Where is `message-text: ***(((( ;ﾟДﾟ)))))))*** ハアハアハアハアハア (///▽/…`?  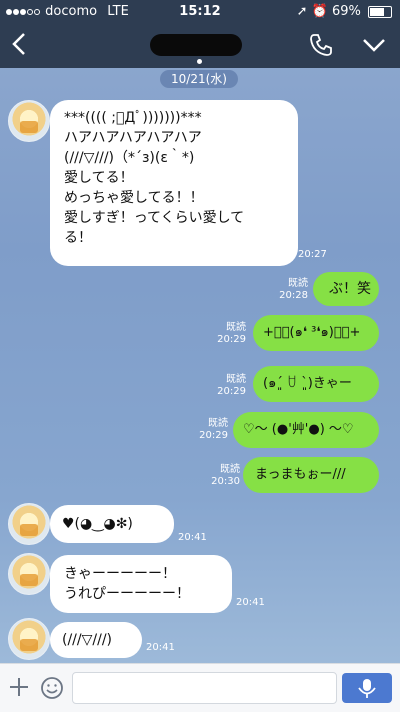 message-text: ***(((( ;ﾟДﾟ)))))))*** ハアハアハアハアハア (///▽/… is located at coordinates (154, 178).